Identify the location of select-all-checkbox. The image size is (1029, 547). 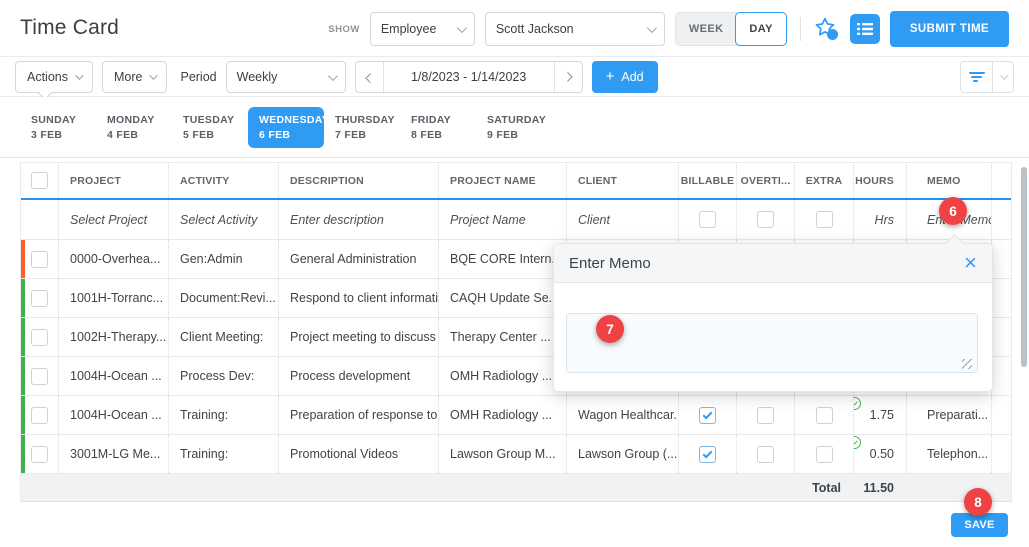
(39, 180).